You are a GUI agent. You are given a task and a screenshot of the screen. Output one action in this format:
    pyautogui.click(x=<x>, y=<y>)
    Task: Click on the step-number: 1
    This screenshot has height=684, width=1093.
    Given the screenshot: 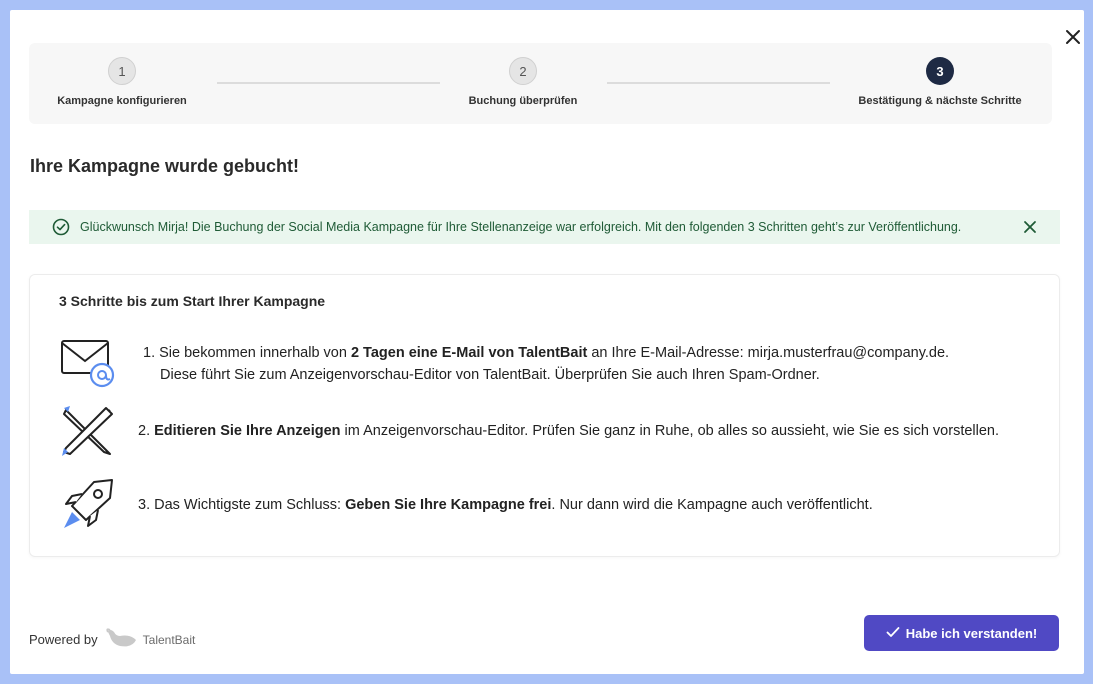 What is the action you would take?
    pyautogui.click(x=122, y=71)
    